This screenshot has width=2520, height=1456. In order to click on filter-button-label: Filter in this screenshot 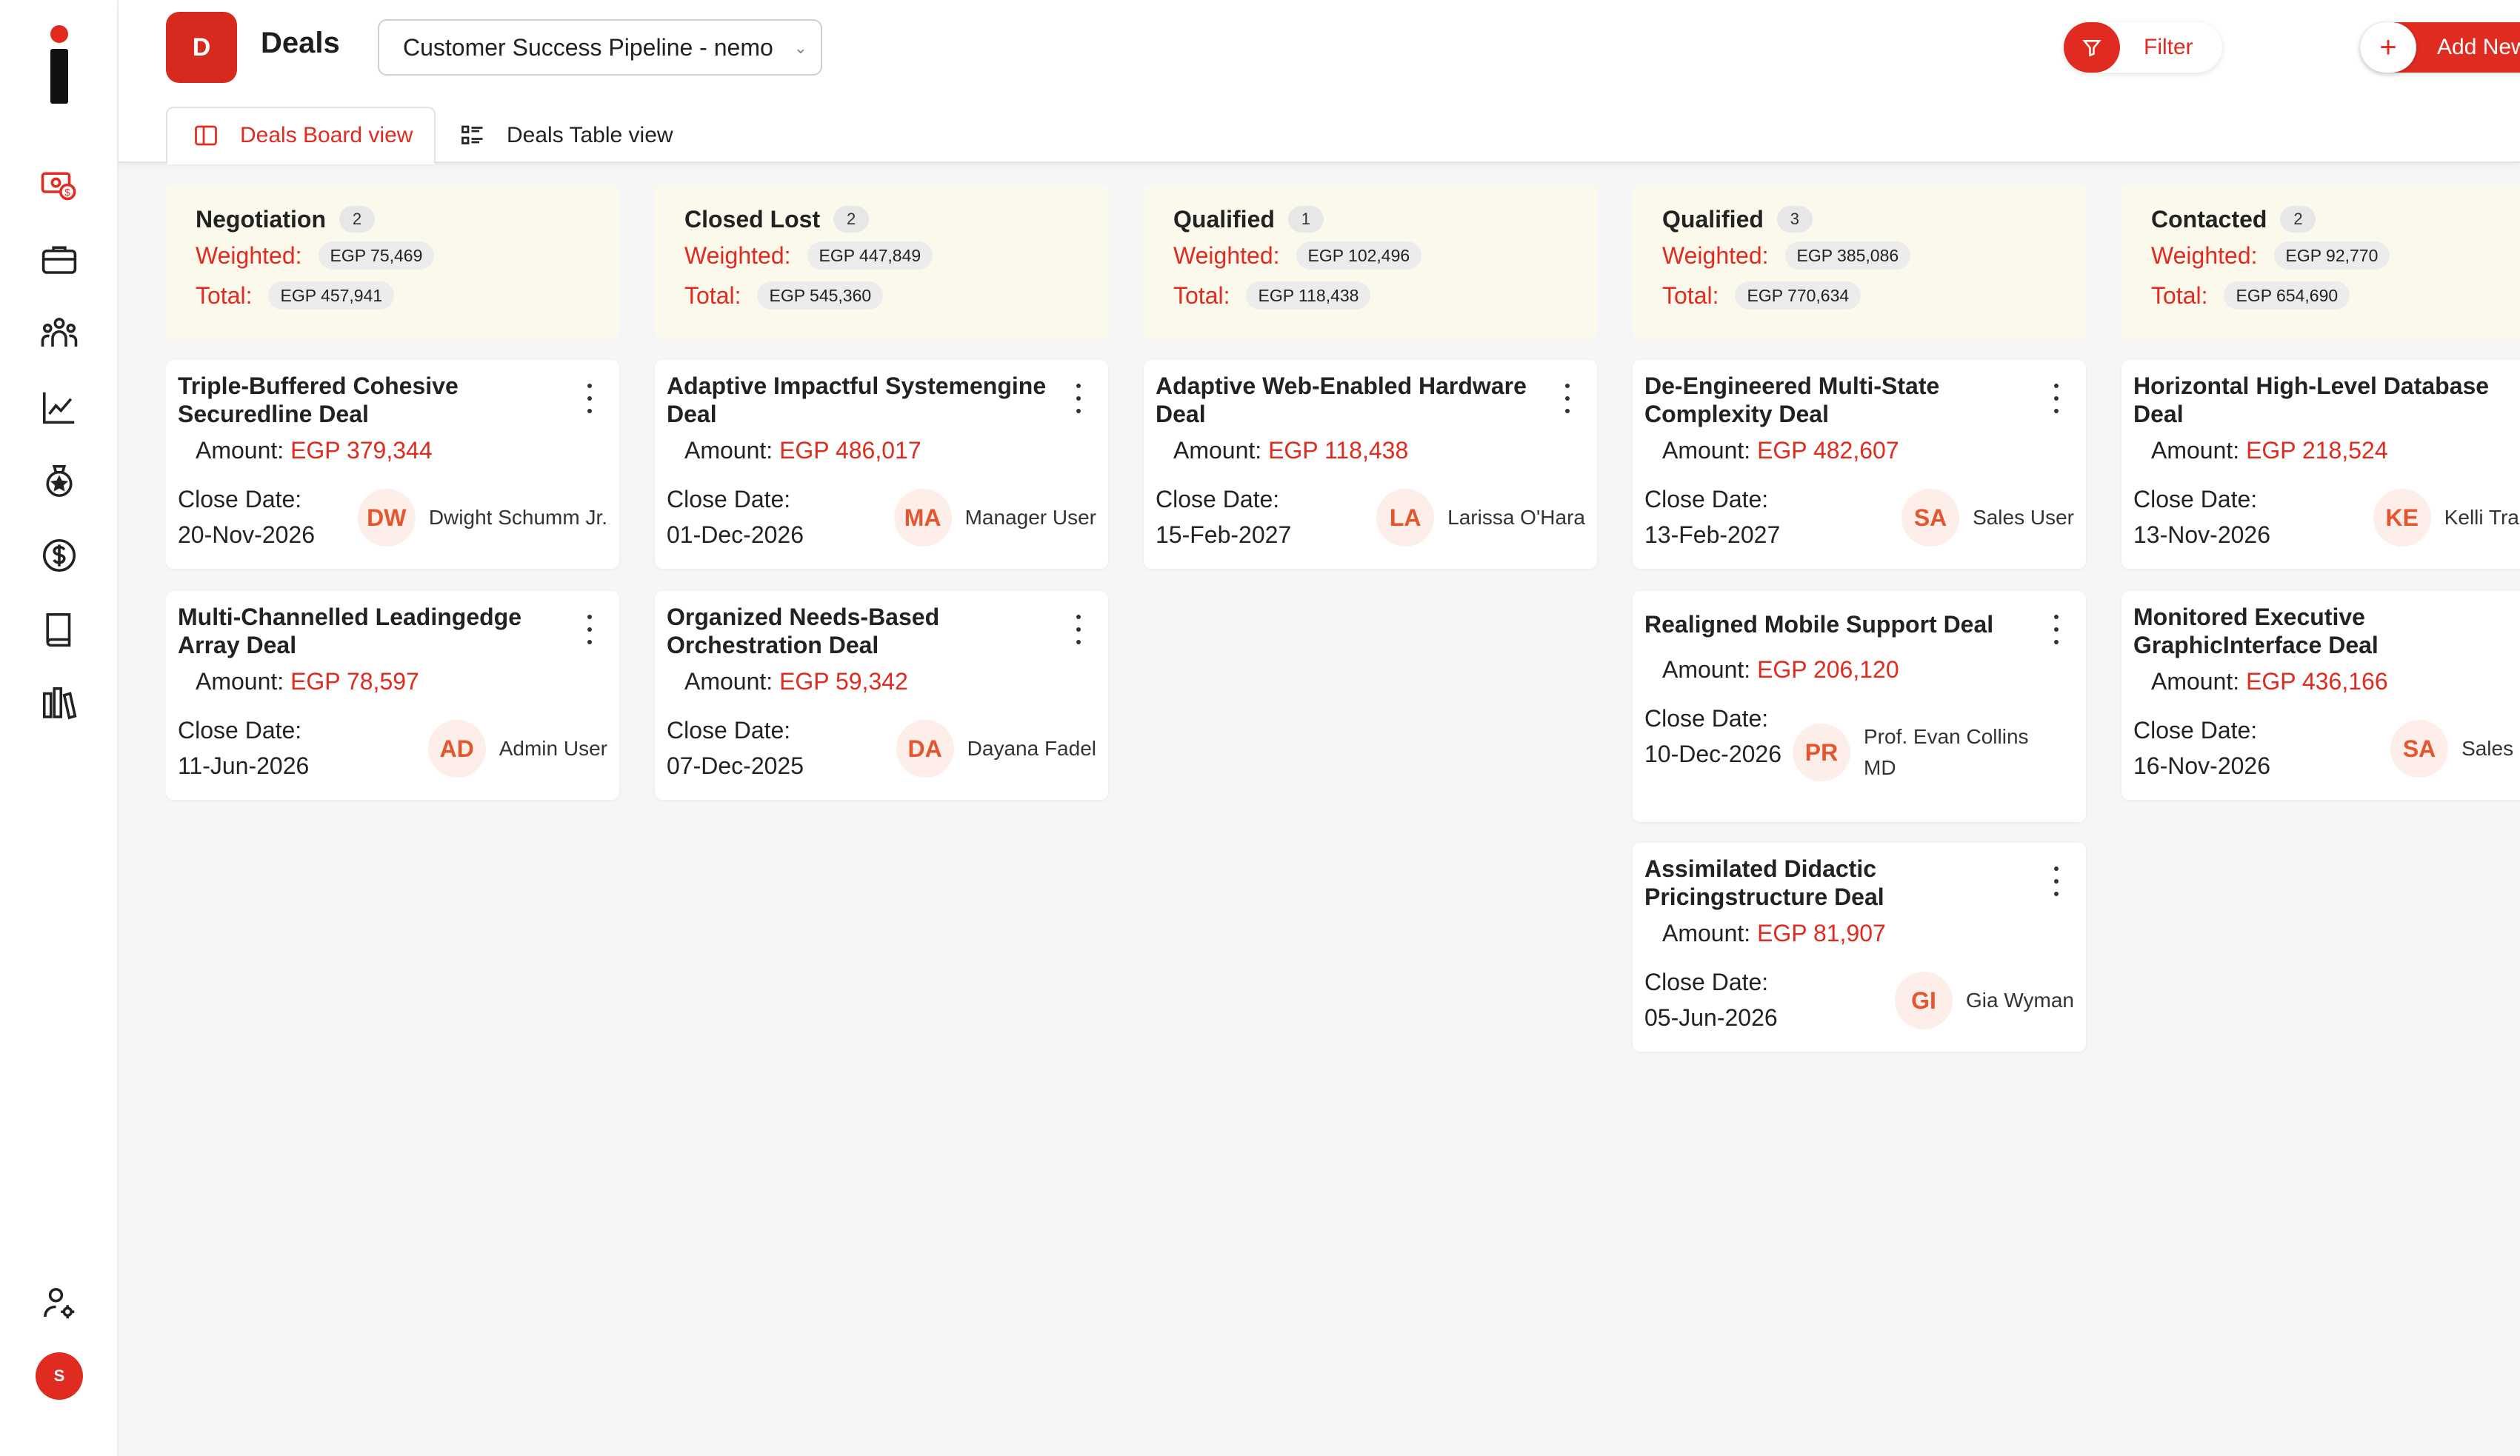, I will do `click(2168, 47)`.